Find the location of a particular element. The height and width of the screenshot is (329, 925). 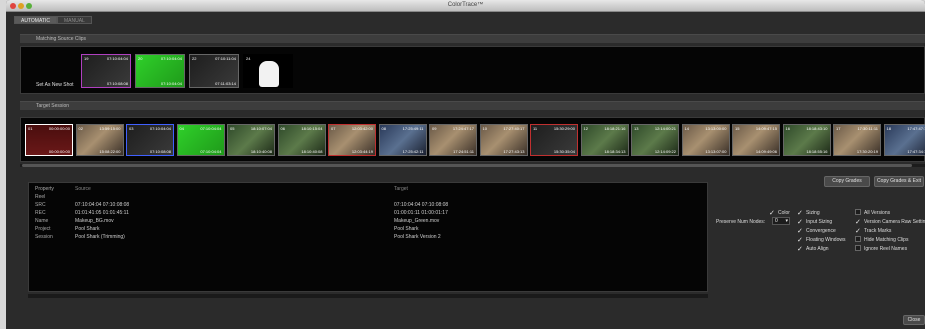

info-panel-scrollbar is located at coordinates (368, 296).